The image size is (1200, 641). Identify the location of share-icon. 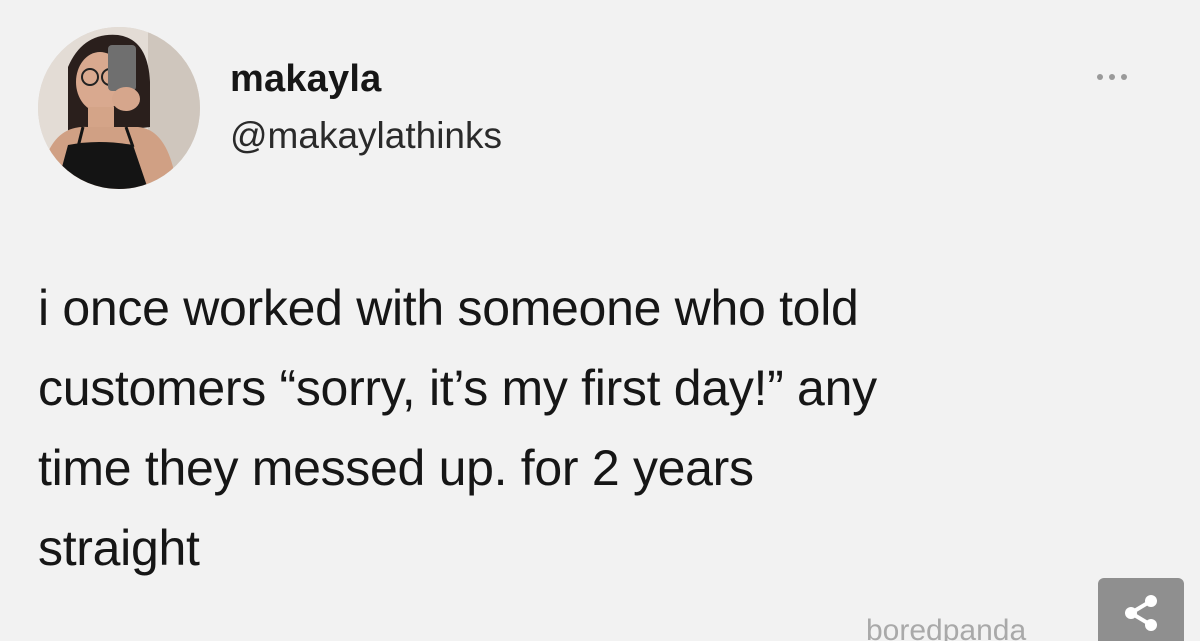
(1141, 613).